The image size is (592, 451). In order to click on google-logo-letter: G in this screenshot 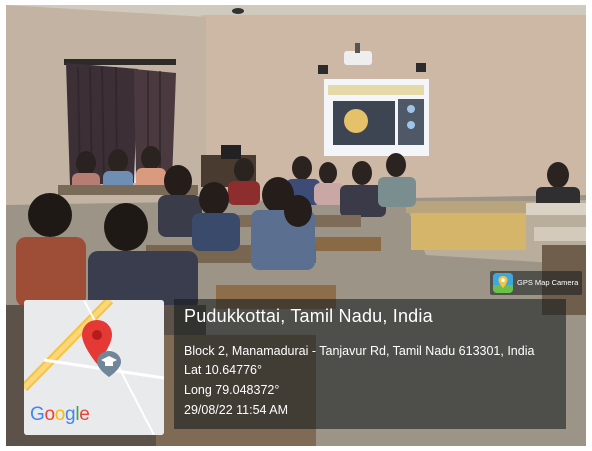, I will do `click(37, 414)`.